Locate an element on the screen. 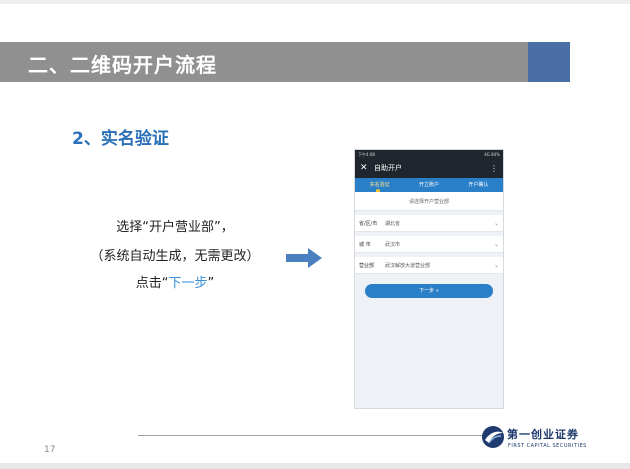  instruction-line-2: （系统自动生成，无需更改） is located at coordinates (175, 256).